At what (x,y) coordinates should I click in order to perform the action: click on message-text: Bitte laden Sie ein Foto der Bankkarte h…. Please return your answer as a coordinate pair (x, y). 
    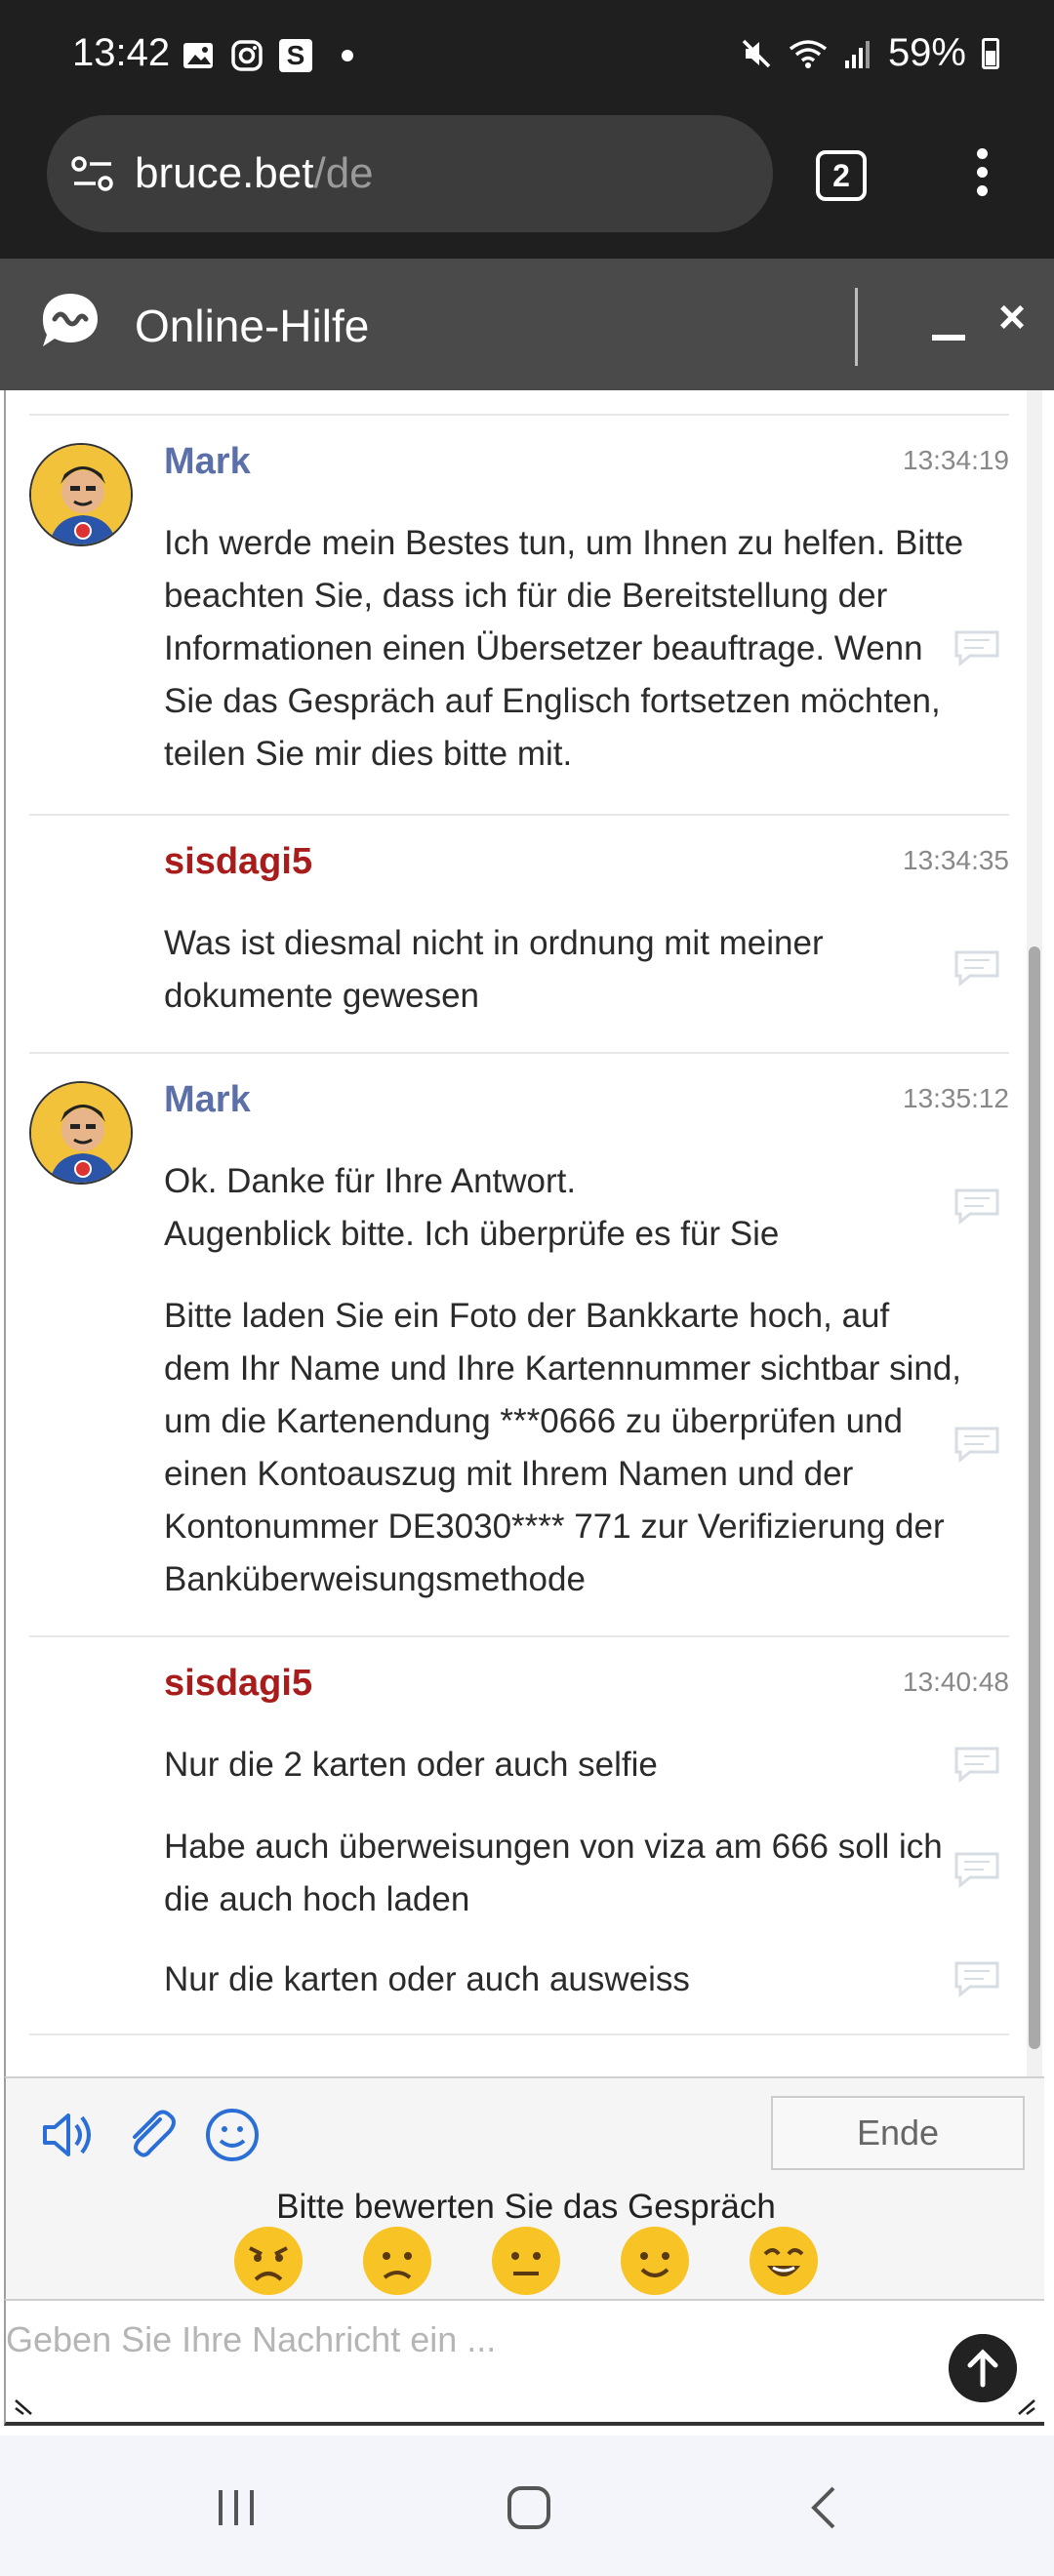
    Looking at the image, I should click on (563, 1447).